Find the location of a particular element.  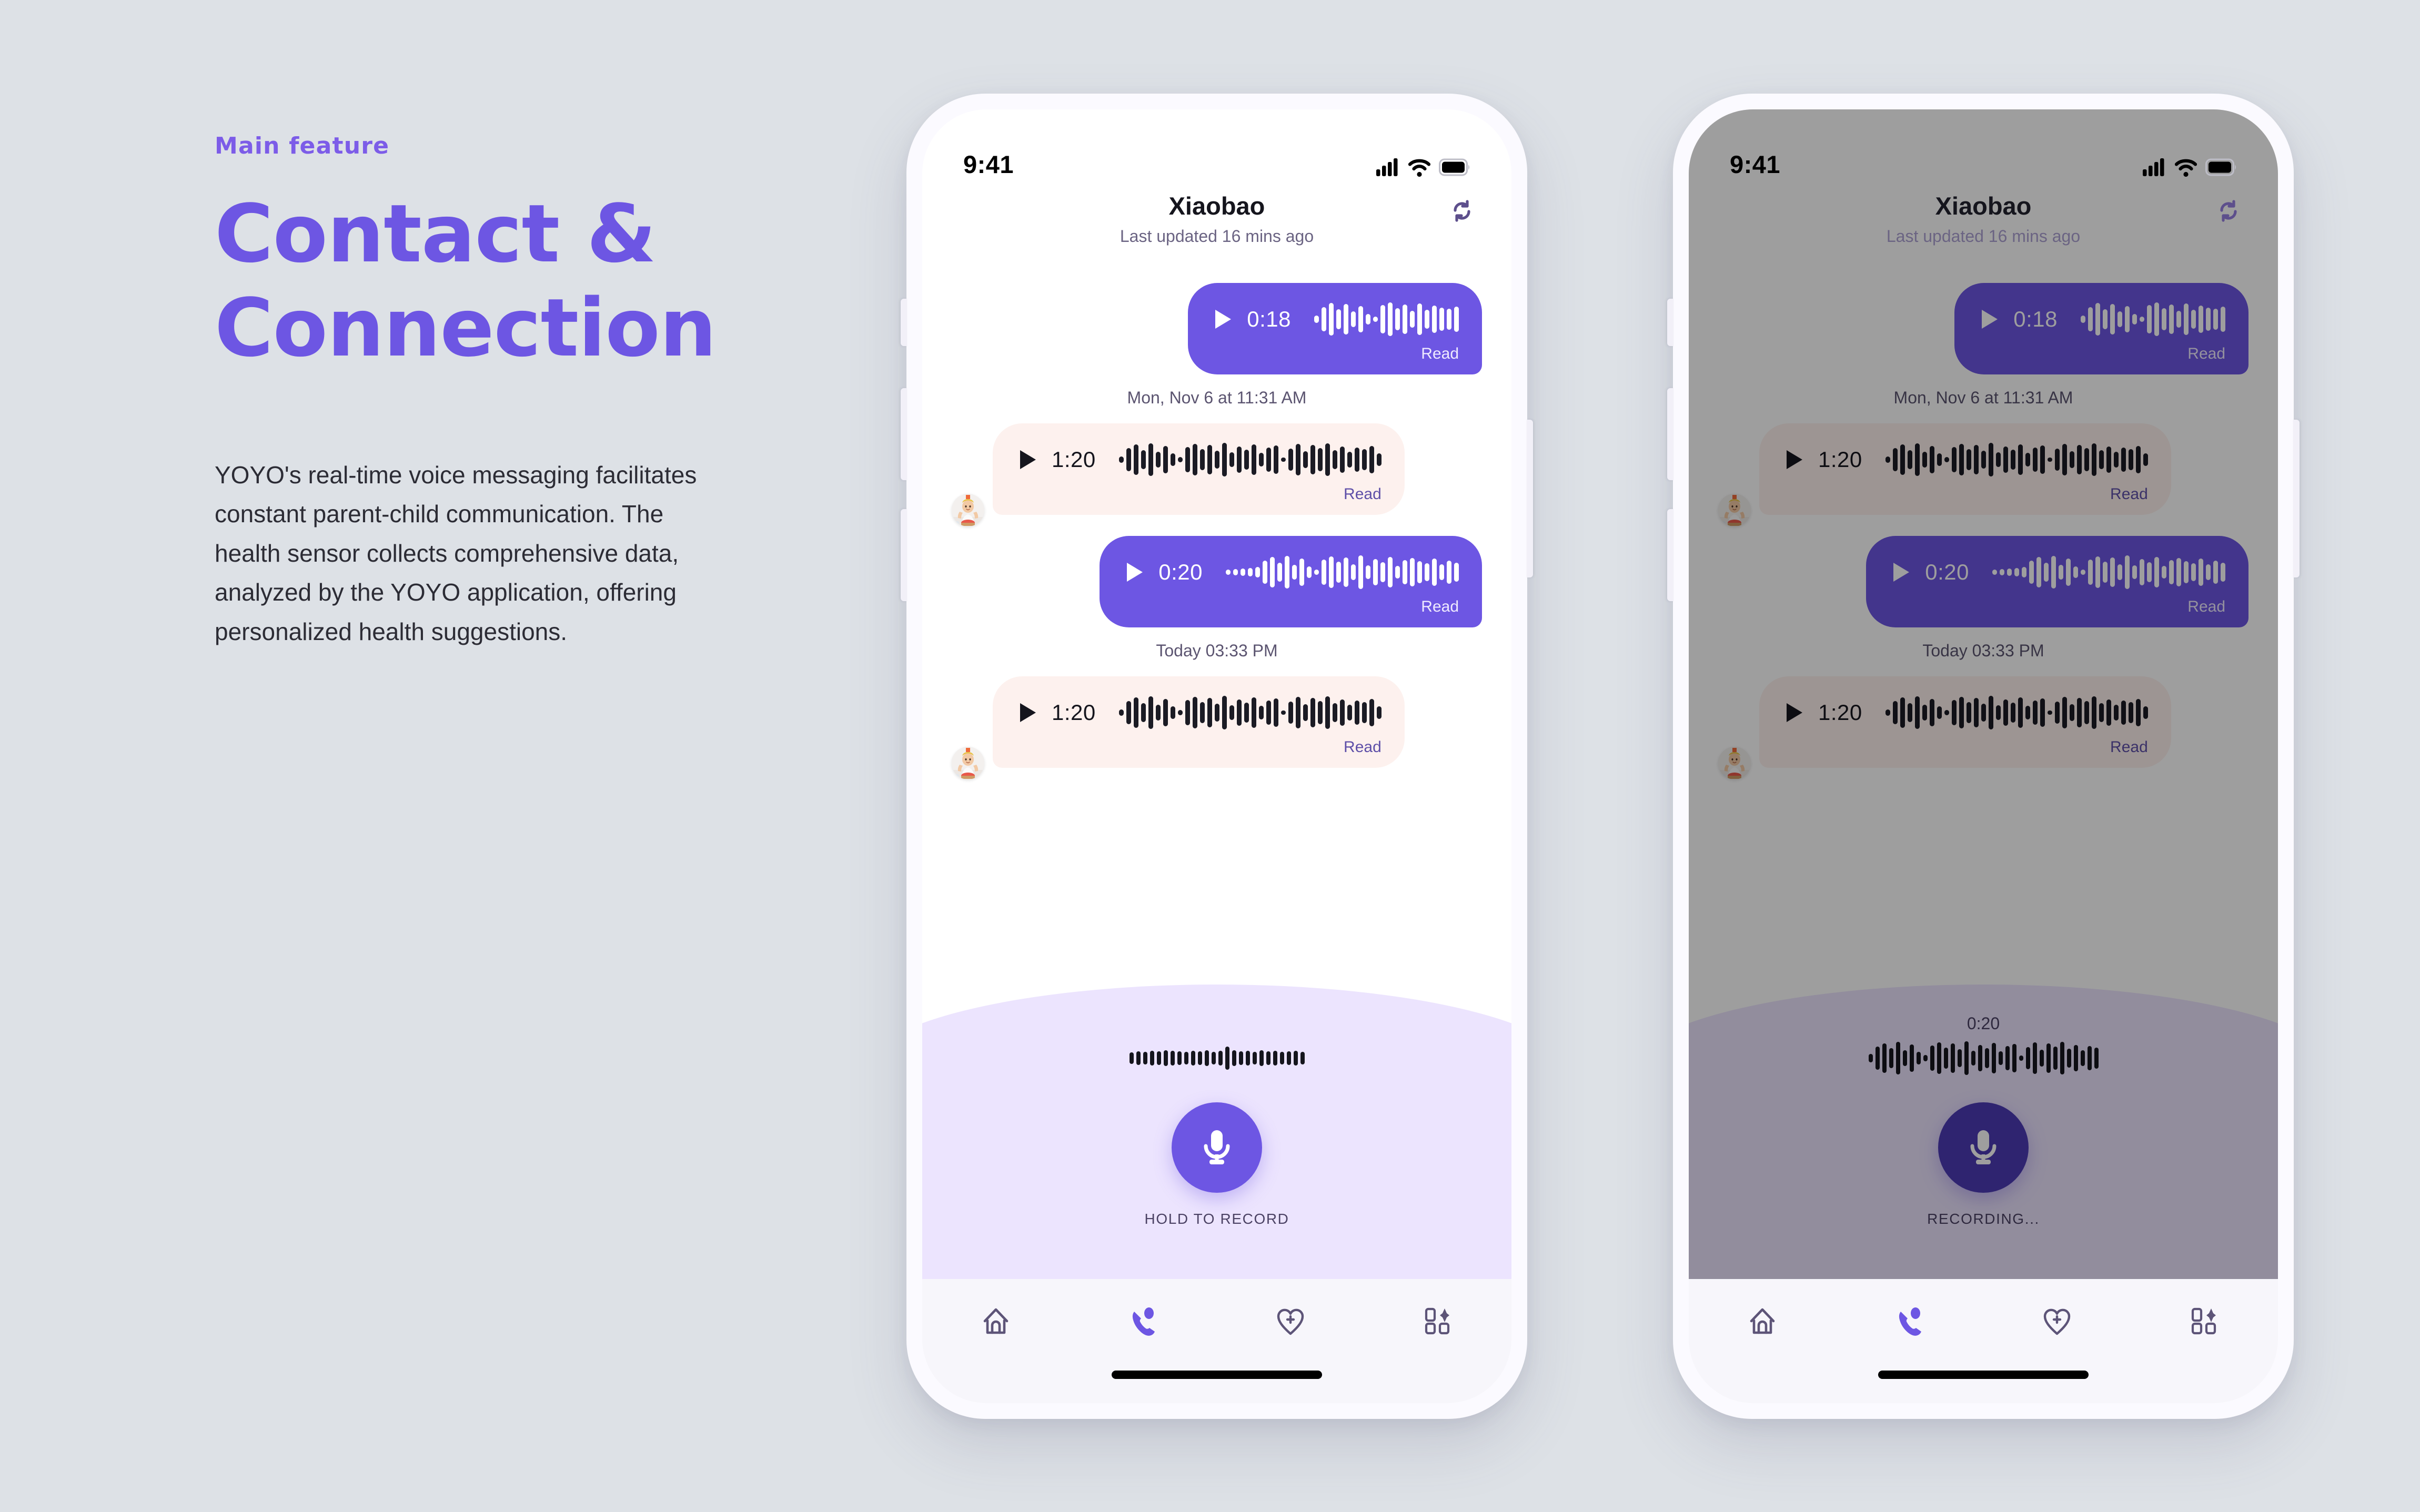

chat-header: Xiaobao Last updated 16 mins ago is located at coordinates (1983, 227).